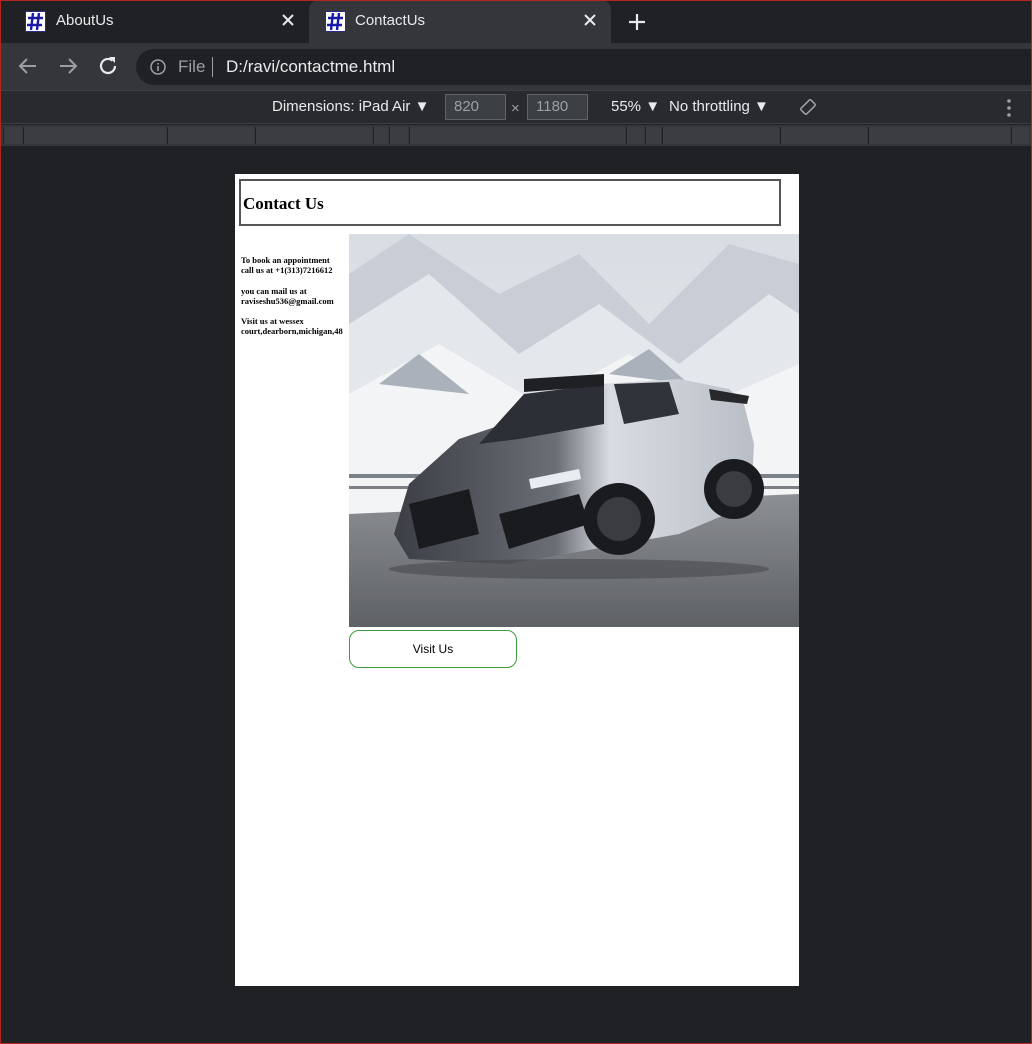 The image size is (1032, 1044). What do you see at coordinates (341, 106) in the screenshot?
I see `dimensions-label: Dimensions: iPad Air` at bounding box center [341, 106].